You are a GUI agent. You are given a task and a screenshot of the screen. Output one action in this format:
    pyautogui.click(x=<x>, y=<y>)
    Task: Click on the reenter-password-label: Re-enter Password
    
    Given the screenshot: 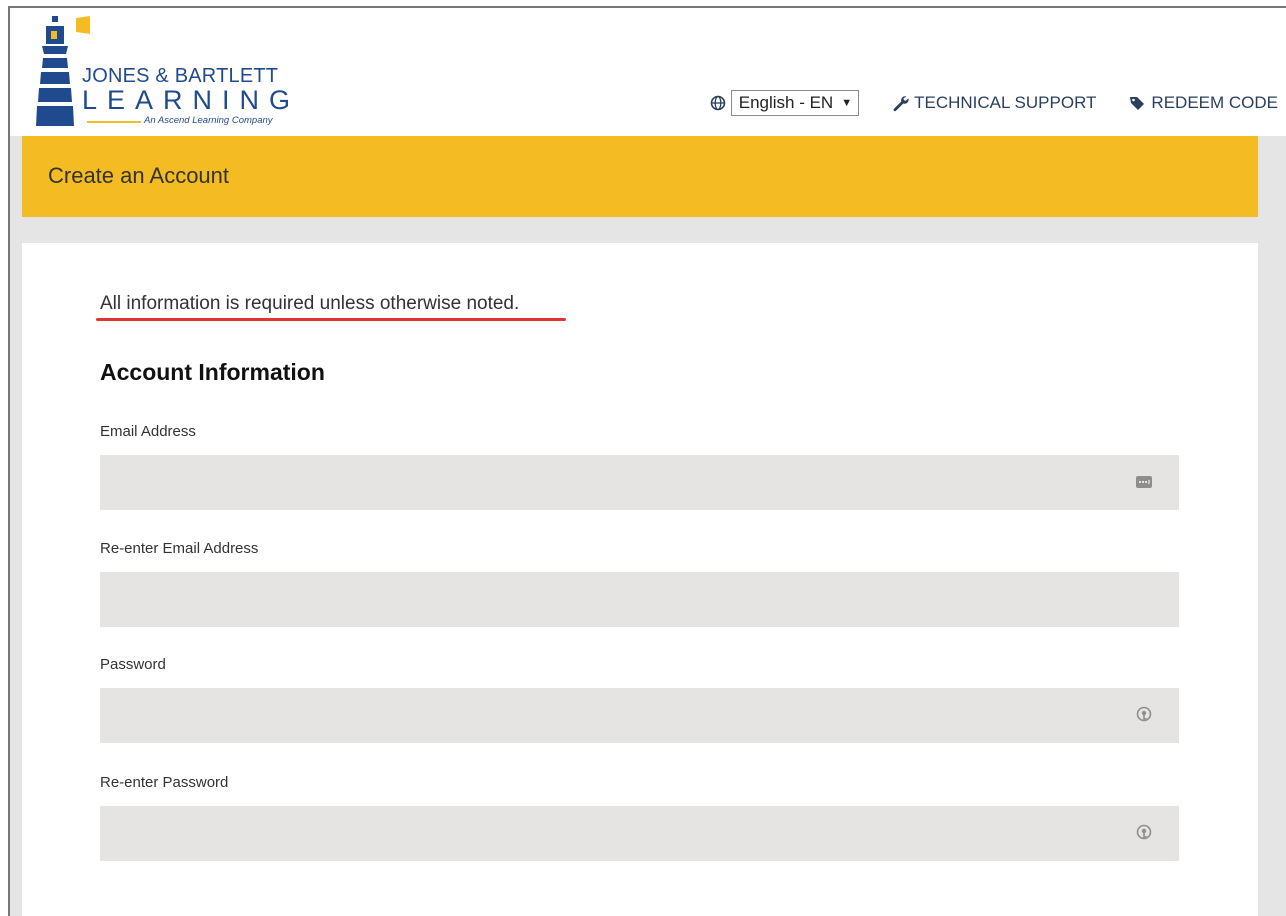 What is the action you would take?
    pyautogui.click(x=164, y=782)
    